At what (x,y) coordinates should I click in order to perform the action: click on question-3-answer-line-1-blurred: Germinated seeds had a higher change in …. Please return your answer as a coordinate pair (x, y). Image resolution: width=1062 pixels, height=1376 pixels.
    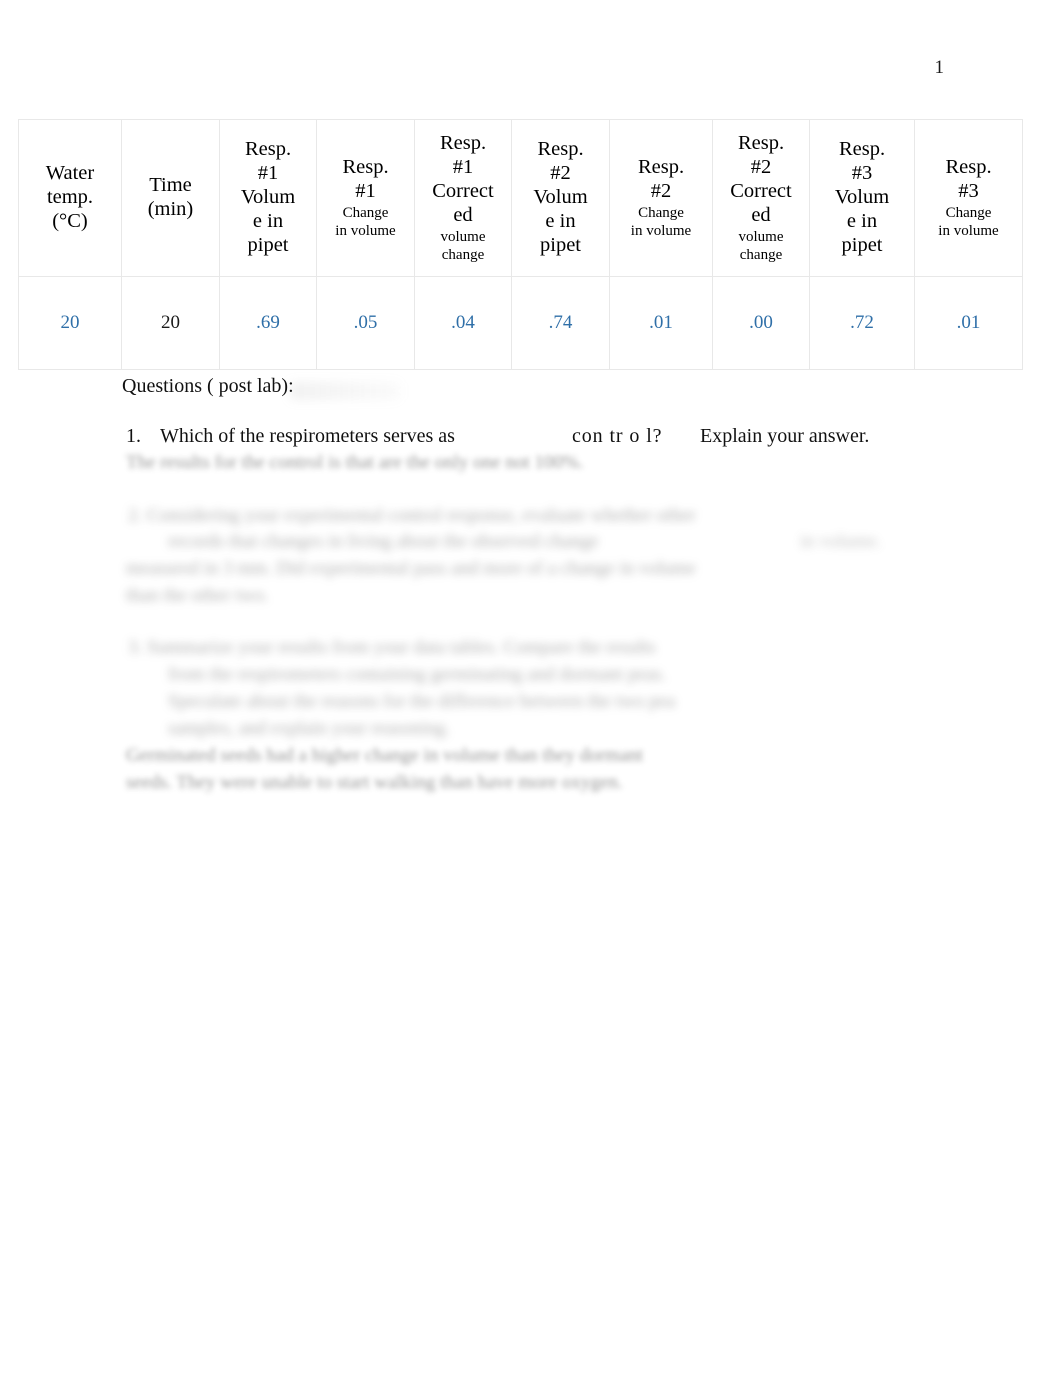
    Looking at the image, I should click on (385, 755).